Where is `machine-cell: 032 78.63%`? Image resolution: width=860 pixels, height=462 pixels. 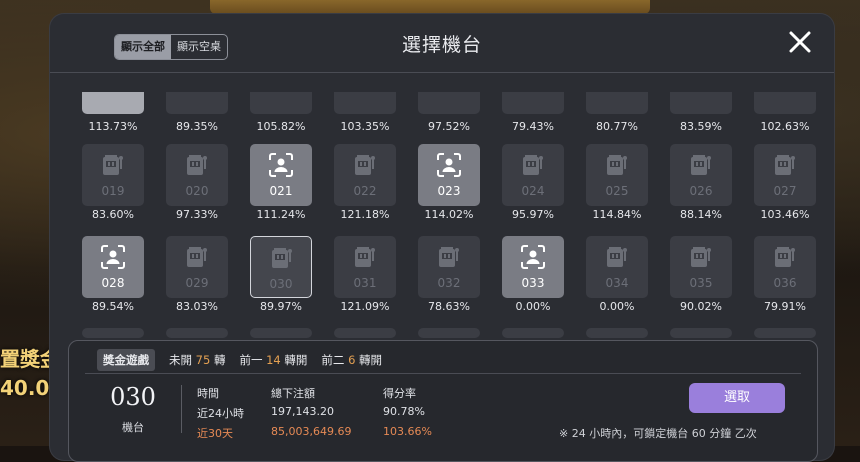 machine-cell: 032 78.63% is located at coordinates (448, 278).